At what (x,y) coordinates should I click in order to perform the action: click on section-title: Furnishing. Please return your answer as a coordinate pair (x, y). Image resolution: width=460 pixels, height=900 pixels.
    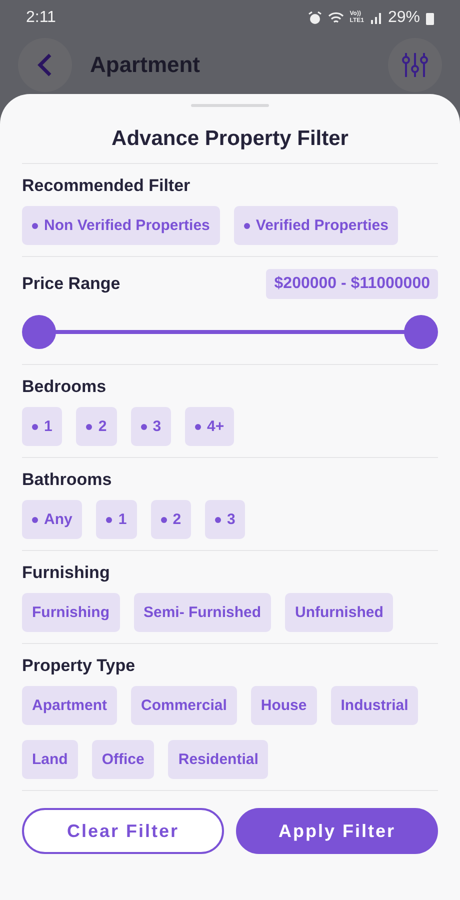
    Looking at the image, I should click on (66, 573).